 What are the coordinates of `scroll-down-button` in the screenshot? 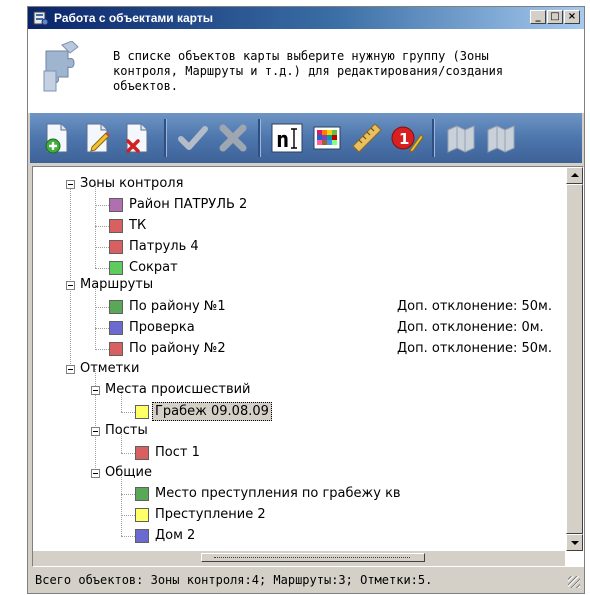 It's located at (574, 542).